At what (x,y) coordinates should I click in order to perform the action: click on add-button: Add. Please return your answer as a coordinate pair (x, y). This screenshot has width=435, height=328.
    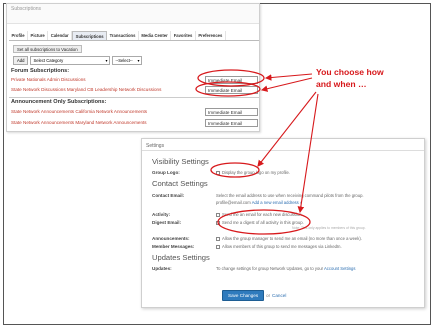
    Looking at the image, I should click on (21, 60).